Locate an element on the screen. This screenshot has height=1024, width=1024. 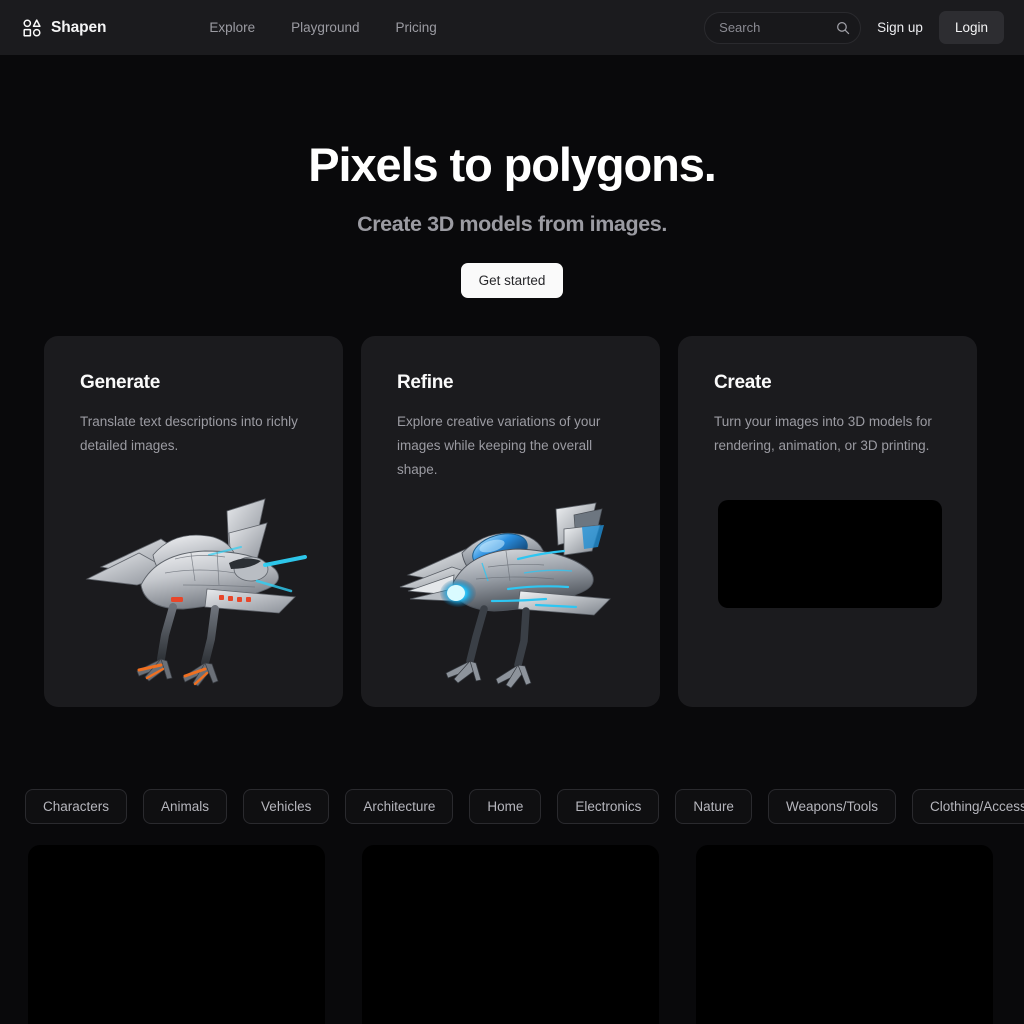
search-input is located at coordinates (783, 27).